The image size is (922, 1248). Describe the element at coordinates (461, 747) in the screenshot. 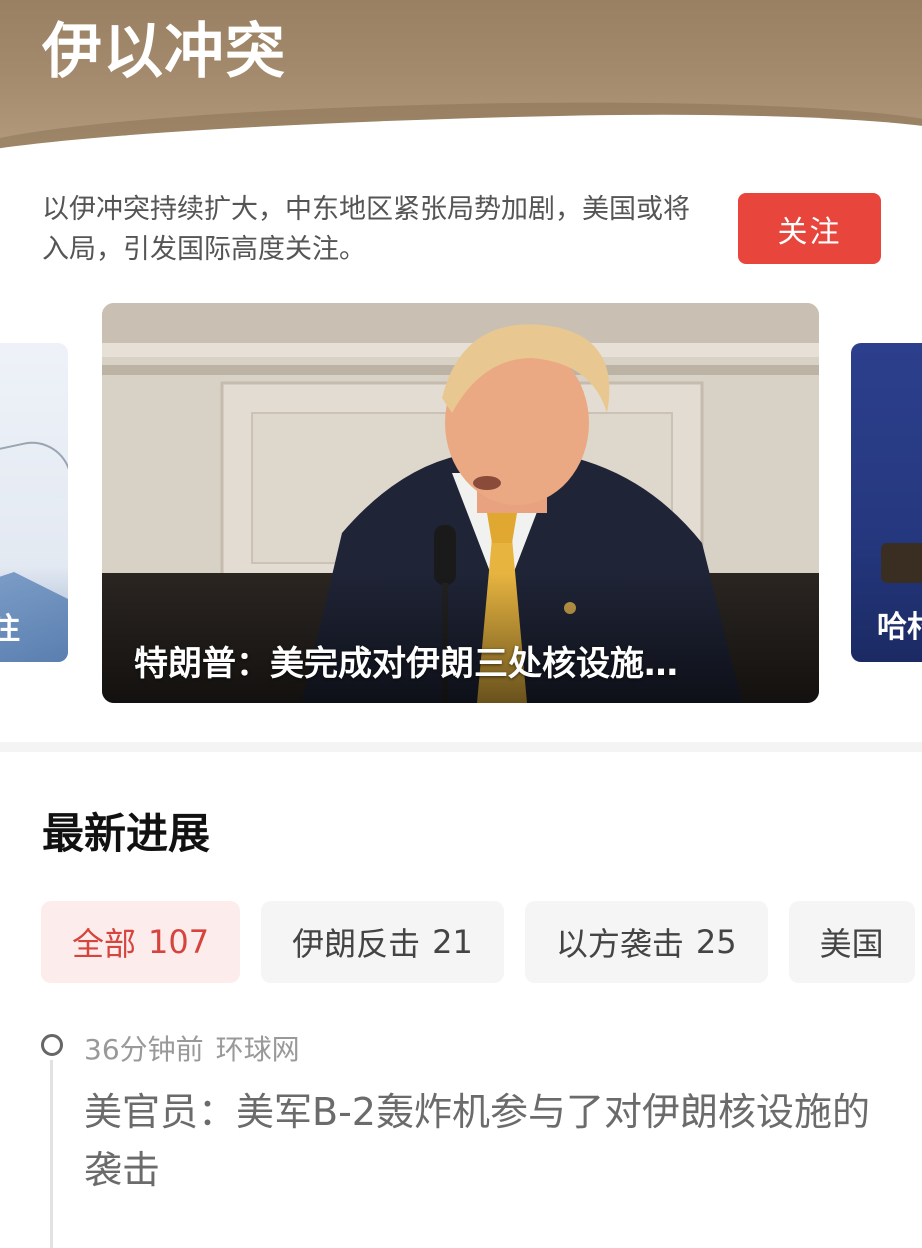

I see `section-divider` at that location.